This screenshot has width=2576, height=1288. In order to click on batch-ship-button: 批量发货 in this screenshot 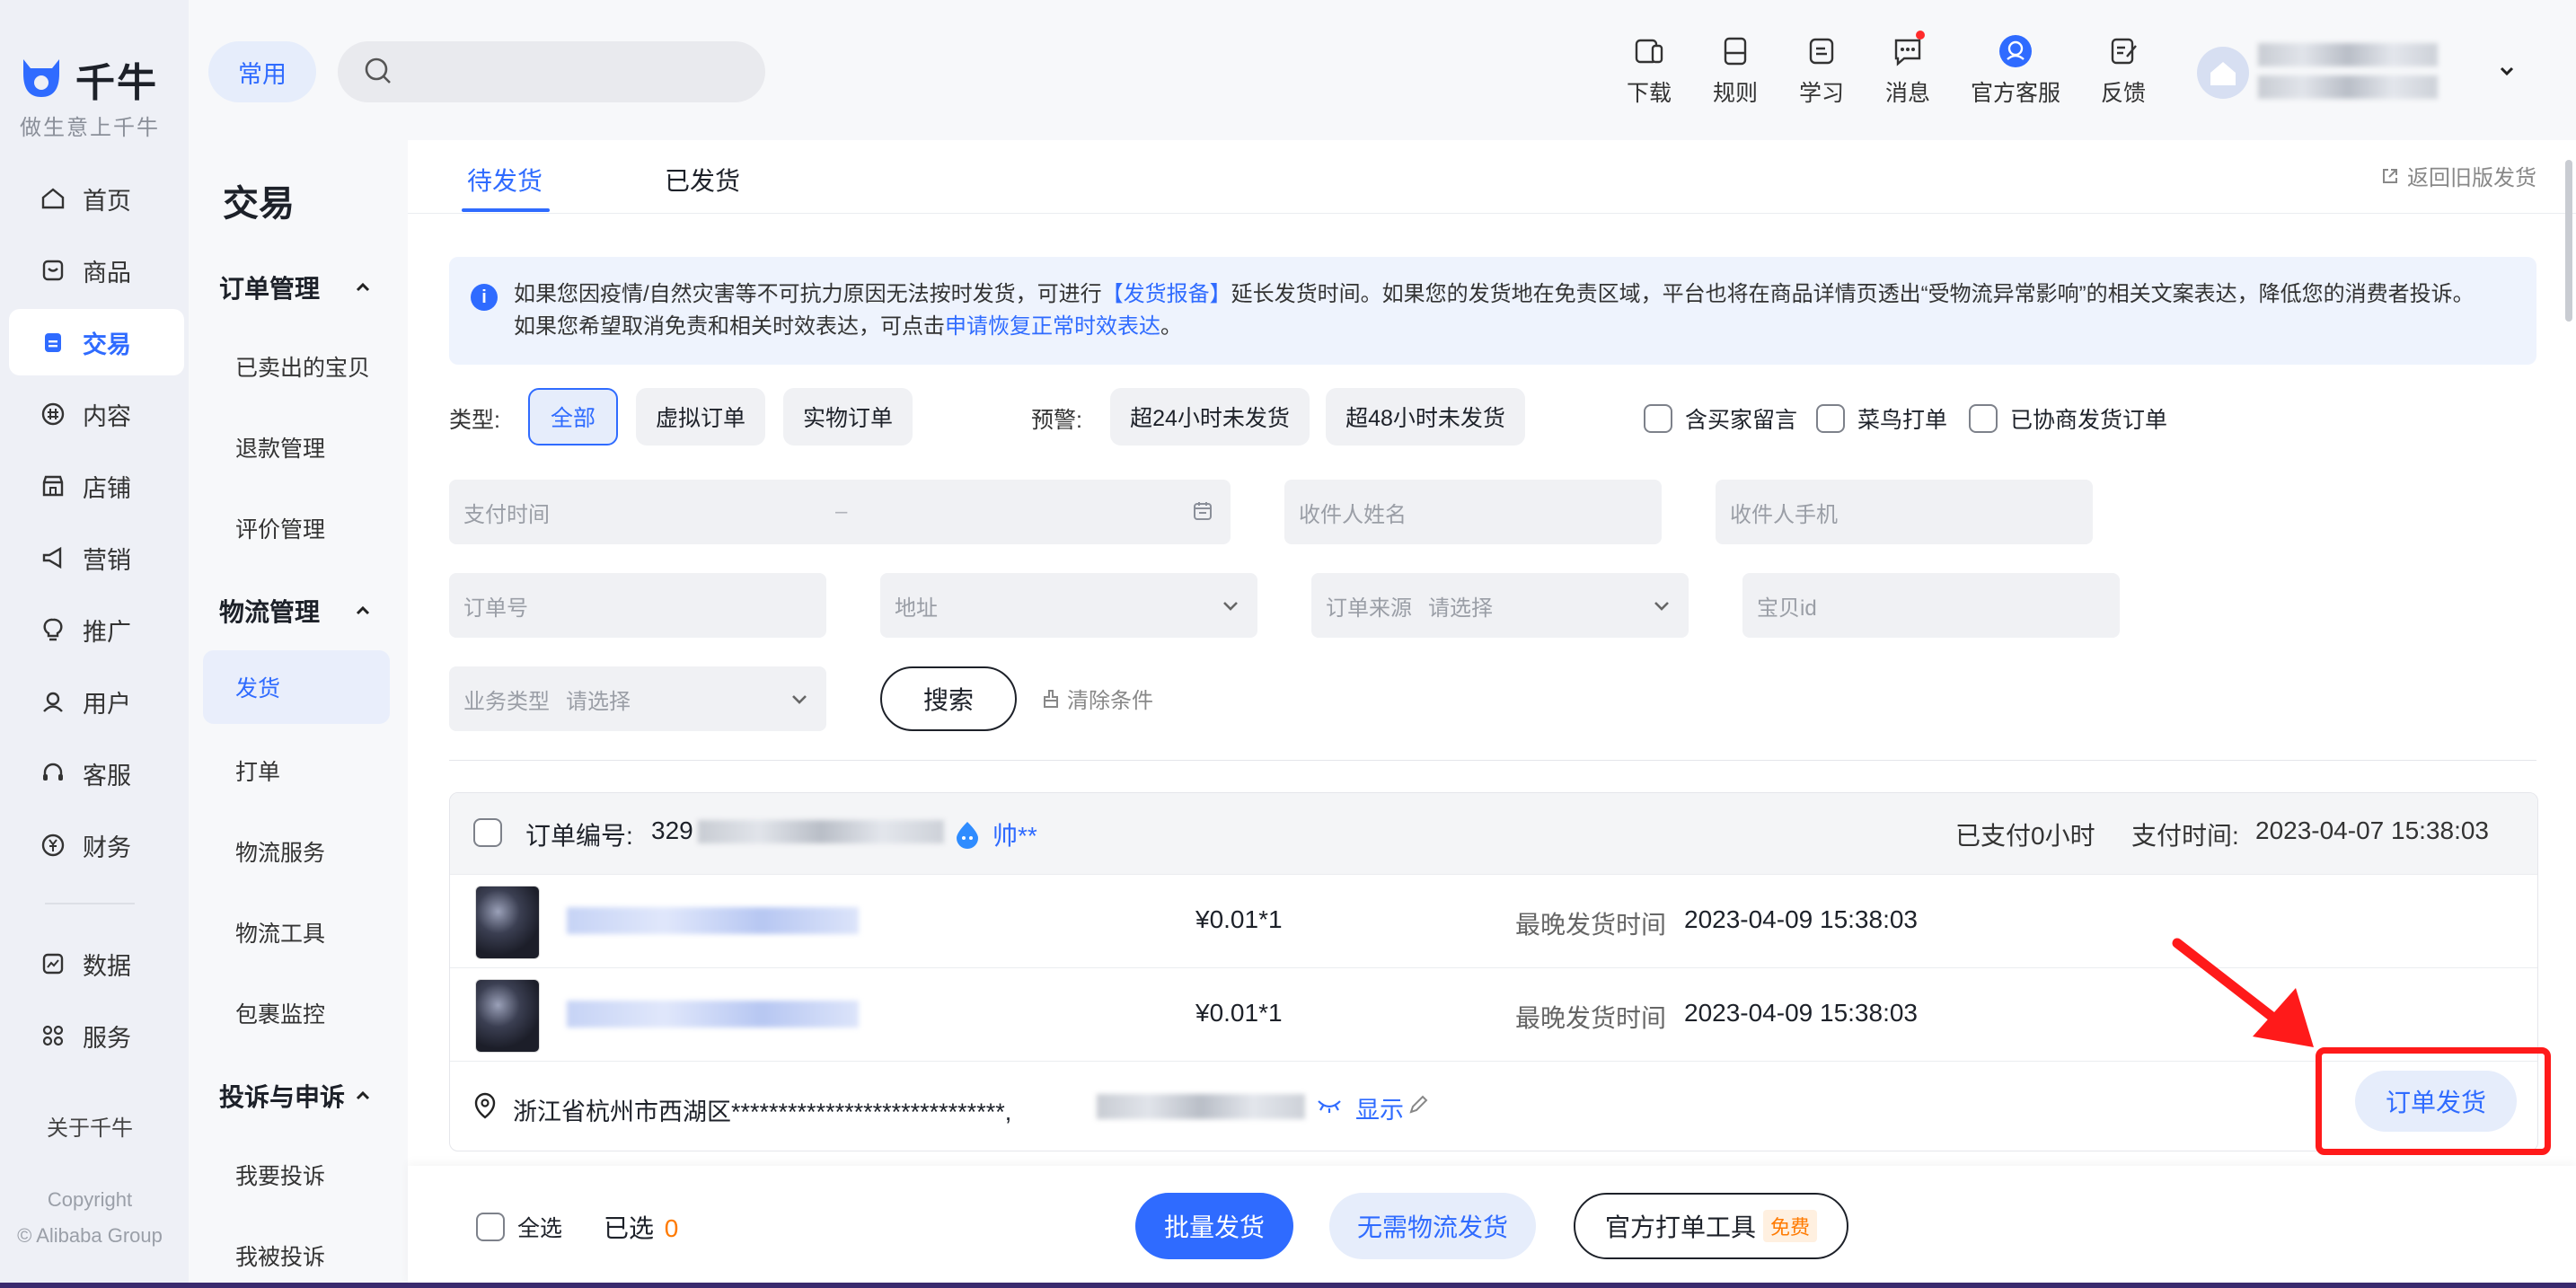, I will do `click(1214, 1226)`.